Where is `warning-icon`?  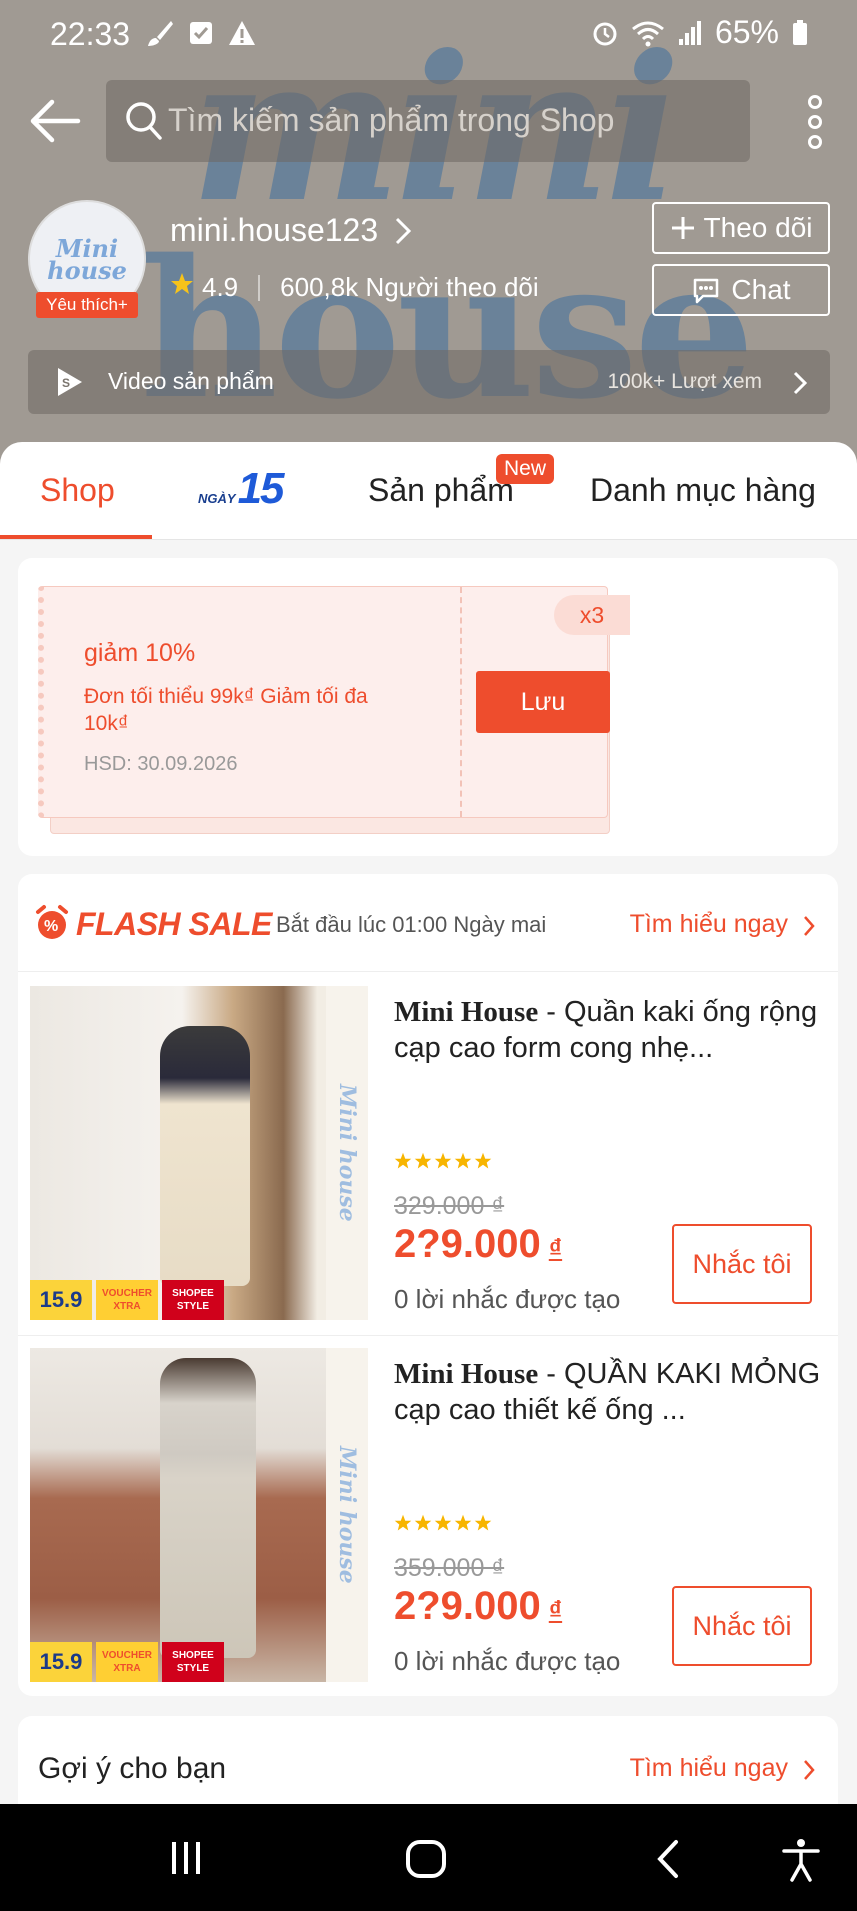 warning-icon is located at coordinates (242, 33).